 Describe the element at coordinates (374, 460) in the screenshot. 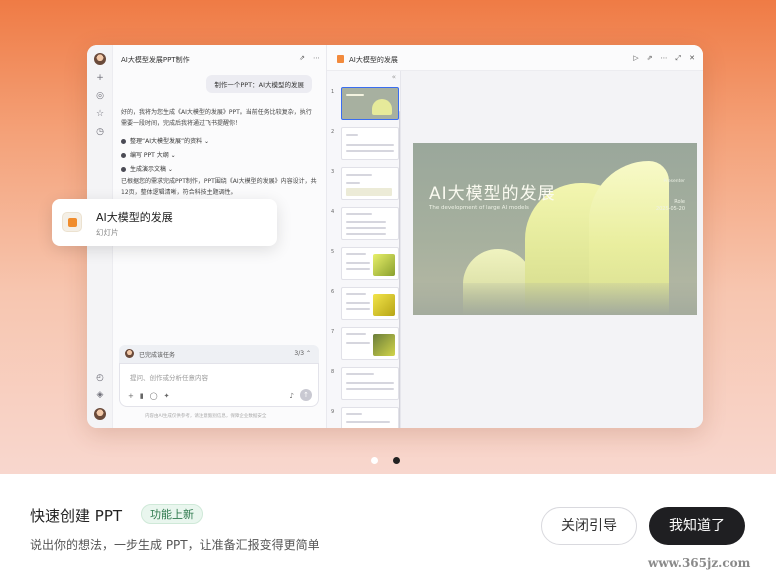

I see `pager-dot` at that location.